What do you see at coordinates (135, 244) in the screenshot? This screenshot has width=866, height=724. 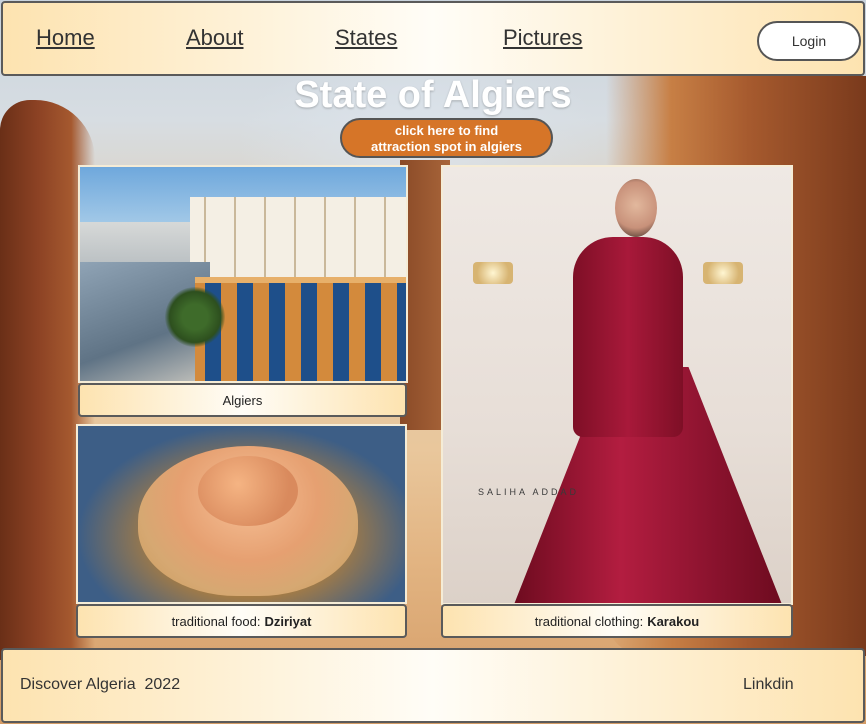 I see `city-buildings-left` at bounding box center [135, 244].